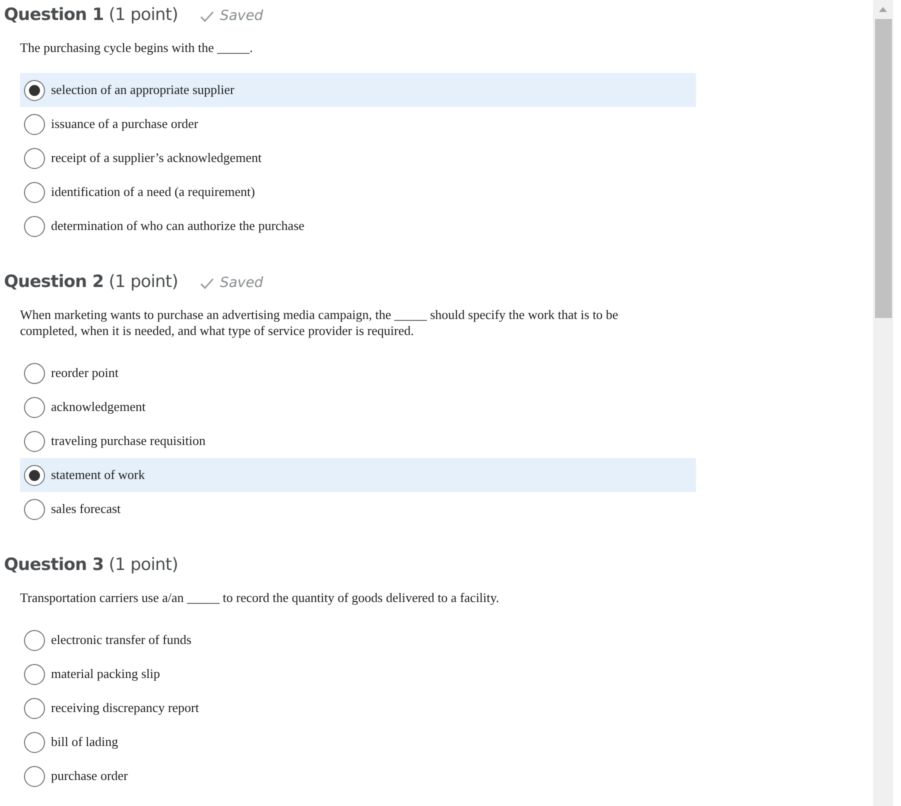 The height and width of the screenshot is (806, 901). What do you see at coordinates (105, 674) in the screenshot?
I see `answer-label: material packing slip` at bounding box center [105, 674].